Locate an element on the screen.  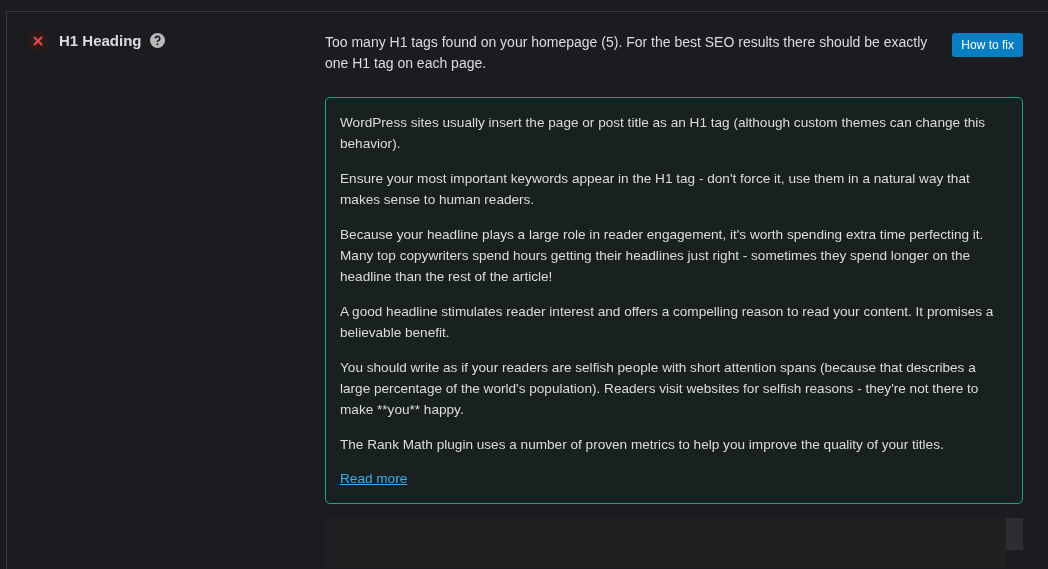
check-message: Too many H1 tags found on your homepage (5). For the best SEO results there should be exactly one H1 tag on each page. is located at coordinates (627, 53).